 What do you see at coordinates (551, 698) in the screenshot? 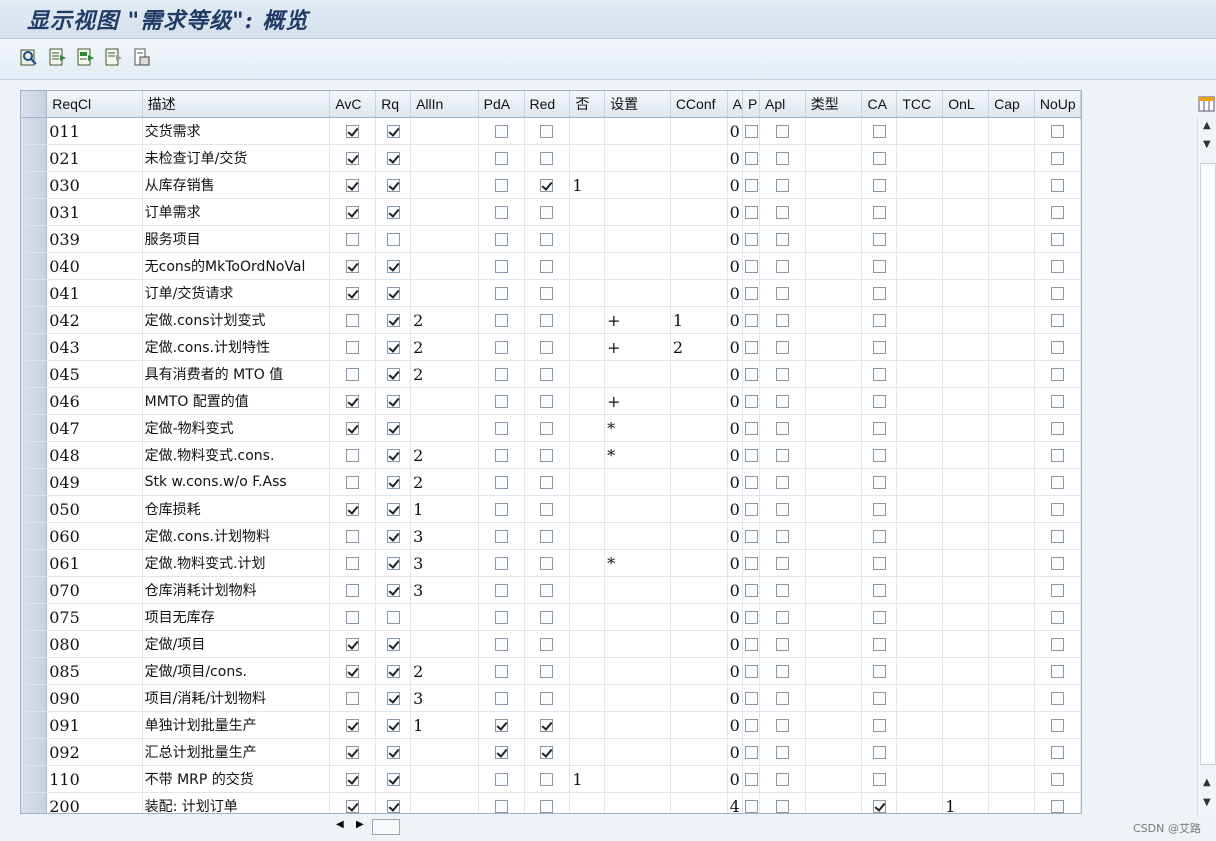
I see `table-row: 090 项目/消耗/计划物料 3 0` at bounding box center [551, 698].